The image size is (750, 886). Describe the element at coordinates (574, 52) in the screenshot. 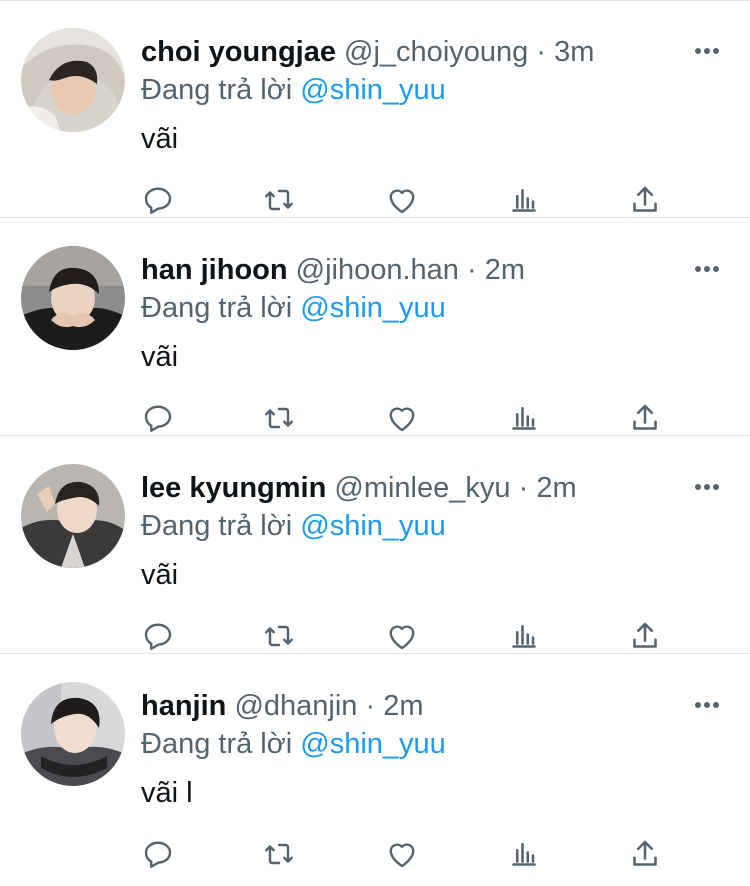

I see `timestamp: 3m` at that location.